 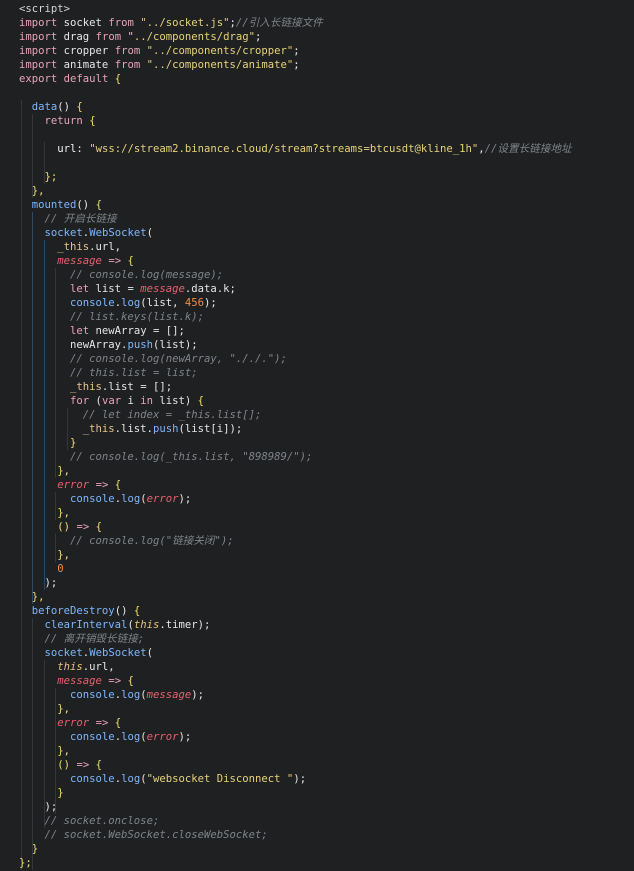 I want to click on code-token: // list.keys(list.k);, so click(x=137, y=317).